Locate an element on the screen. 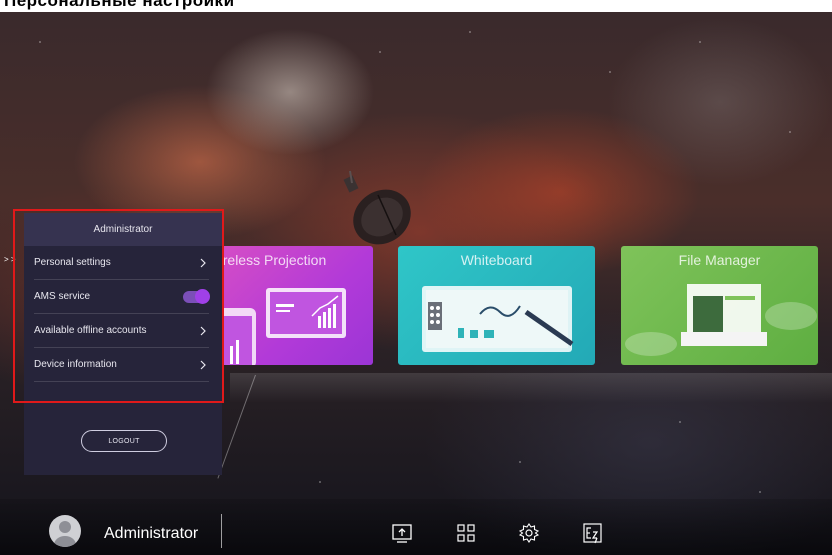  wireless-projection-title: reless Projection is located at coordinates (274, 260).